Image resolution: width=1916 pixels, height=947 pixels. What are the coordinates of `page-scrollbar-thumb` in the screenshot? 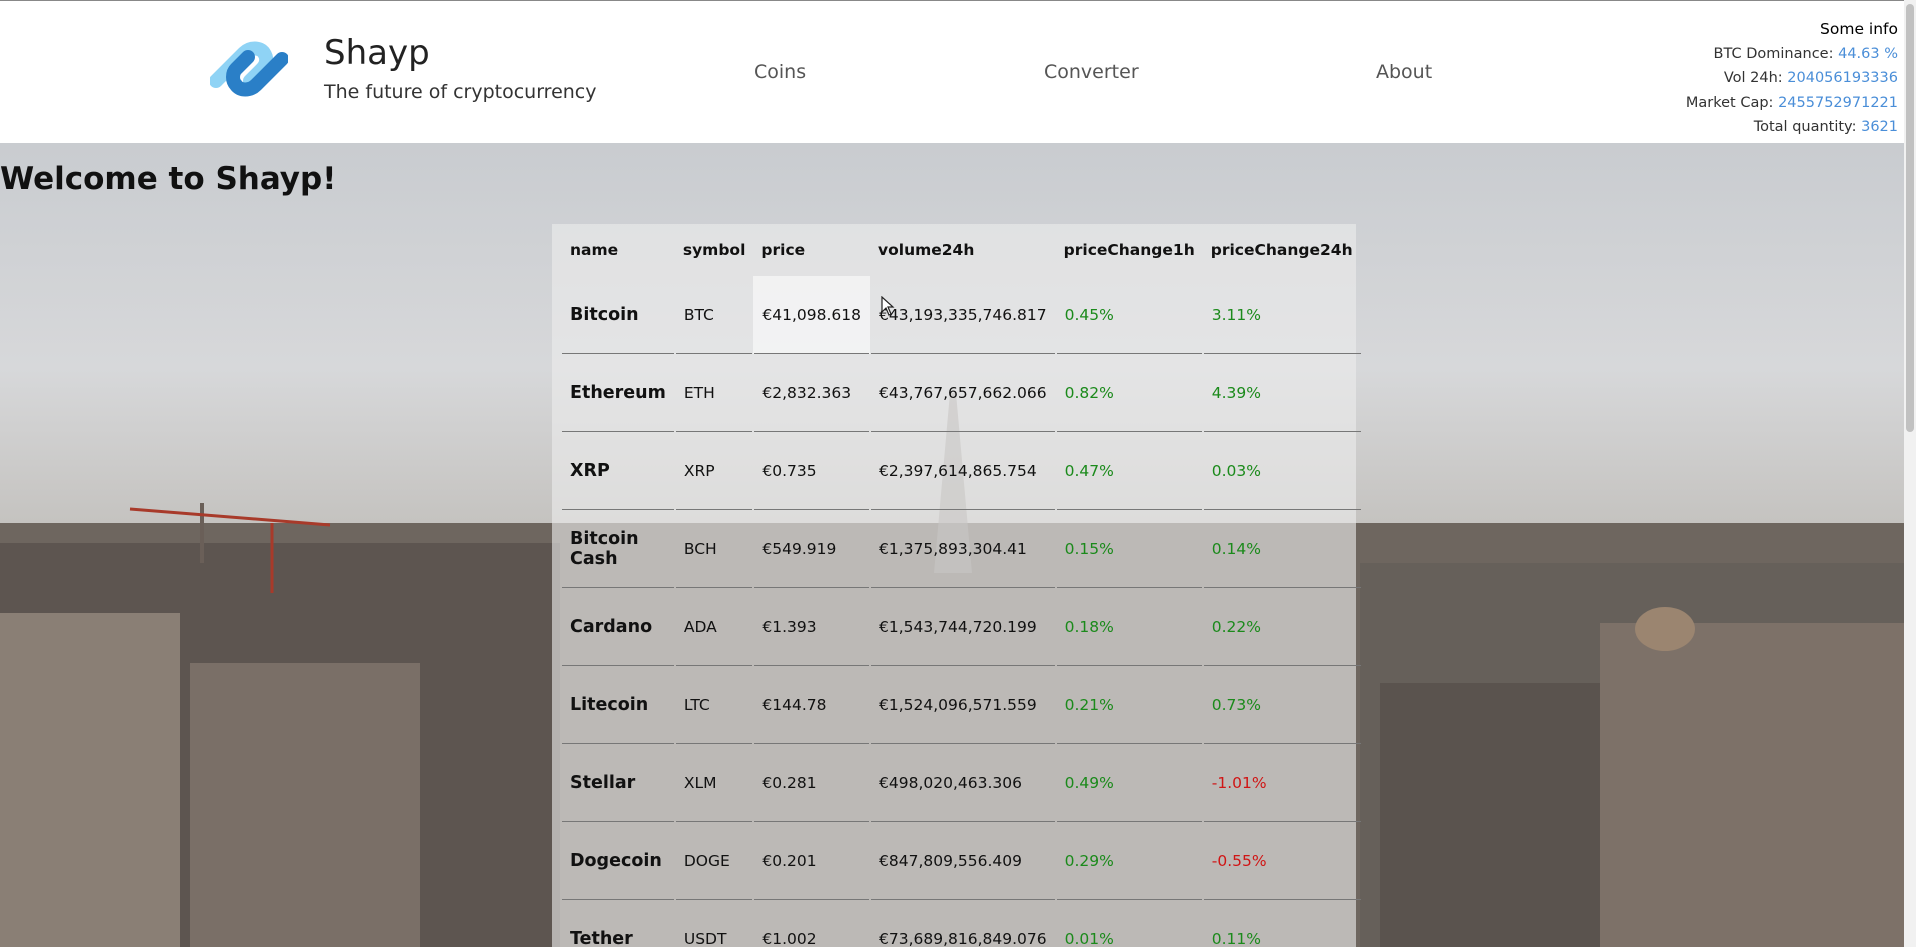 It's located at (1910, 218).